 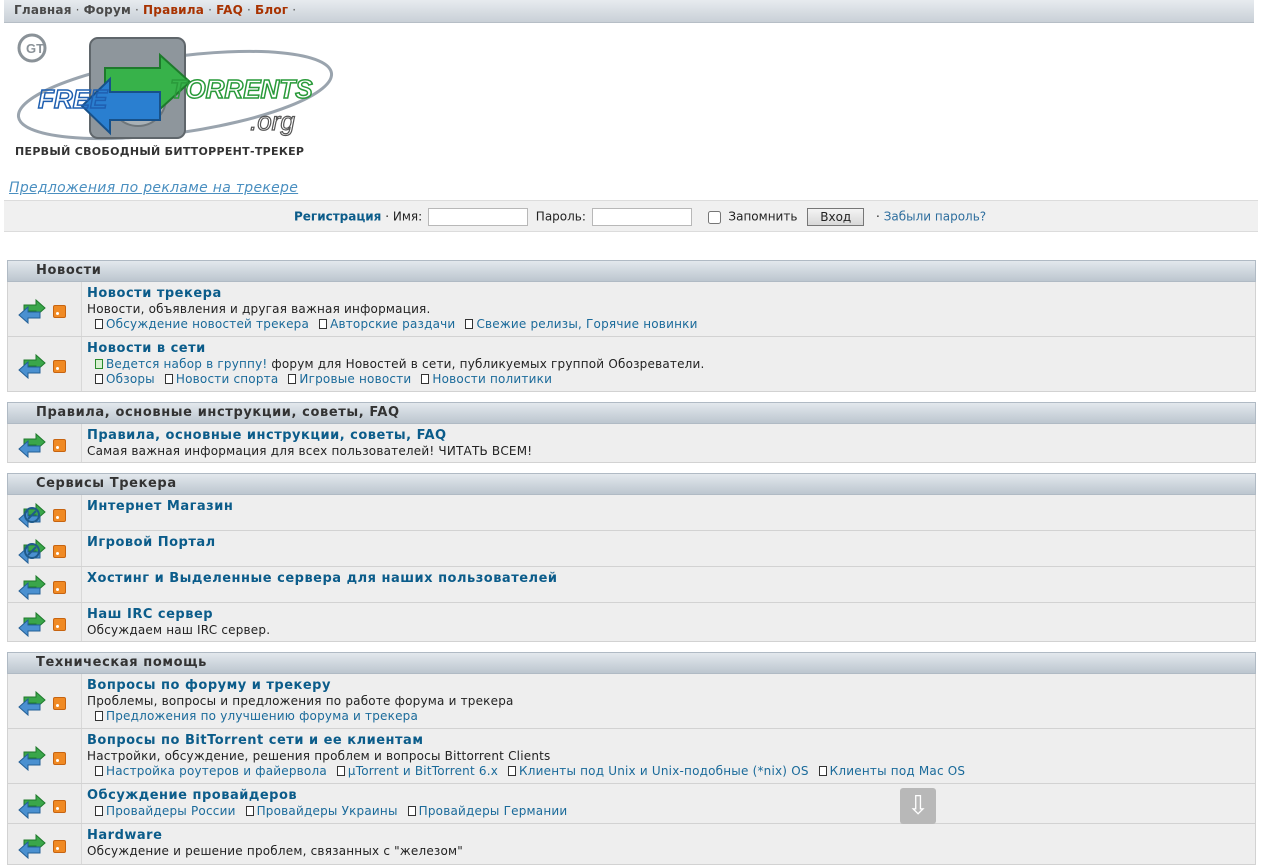 I want to click on register-link: Регистрация, so click(x=337, y=217).